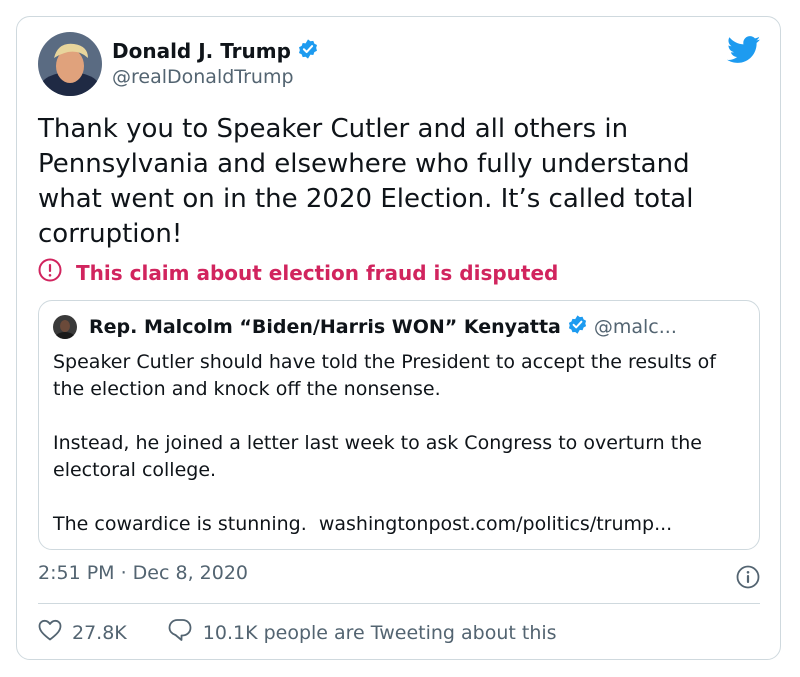 This screenshot has width=800, height=677. What do you see at coordinates (70, 64) in the screenshot?
I see `author-avatar` at bounding box center [70, 64].